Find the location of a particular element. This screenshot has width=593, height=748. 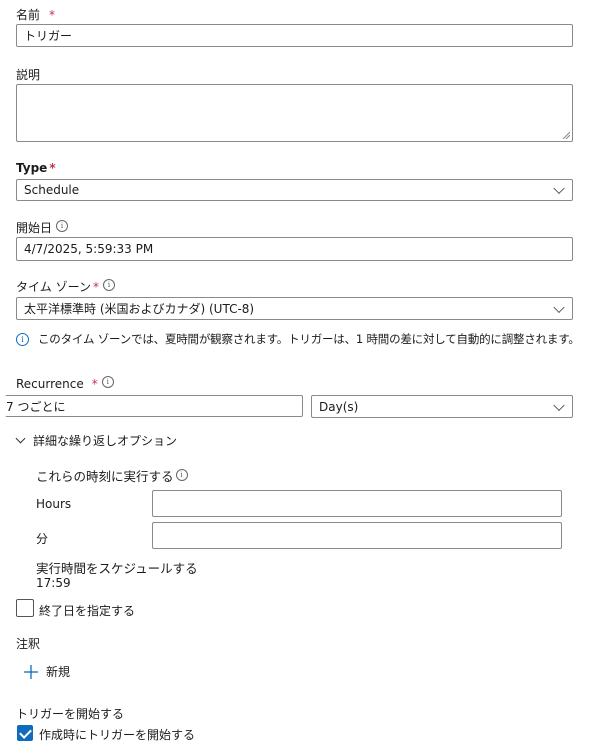

schedule-label: 実行時間をスケジュールする is located at coordinates (117, 568).